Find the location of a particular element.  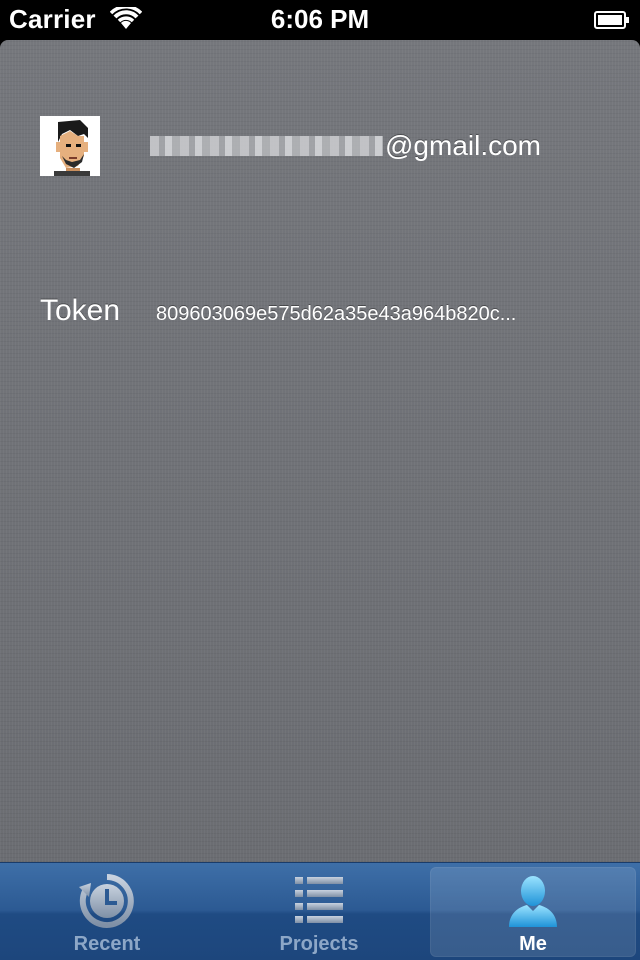

tab-bar: Recent Projects Me is located at coordinates (320, 911).